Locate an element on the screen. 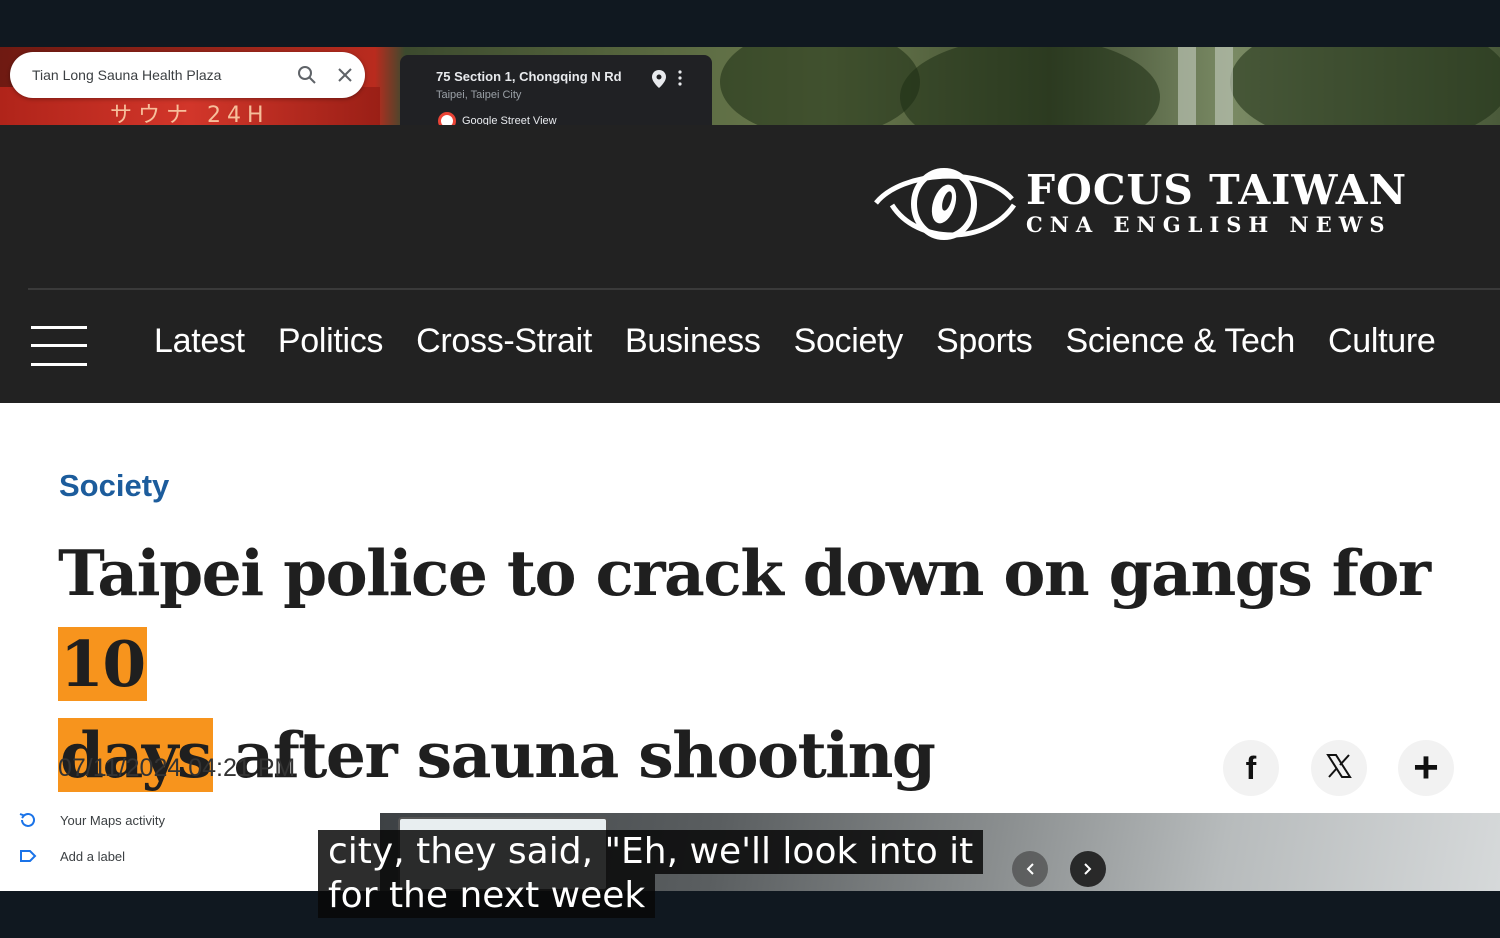 The width and height of the screenshot is (1500, 938). more-share-button: + is located at coordinates (1426, 768).